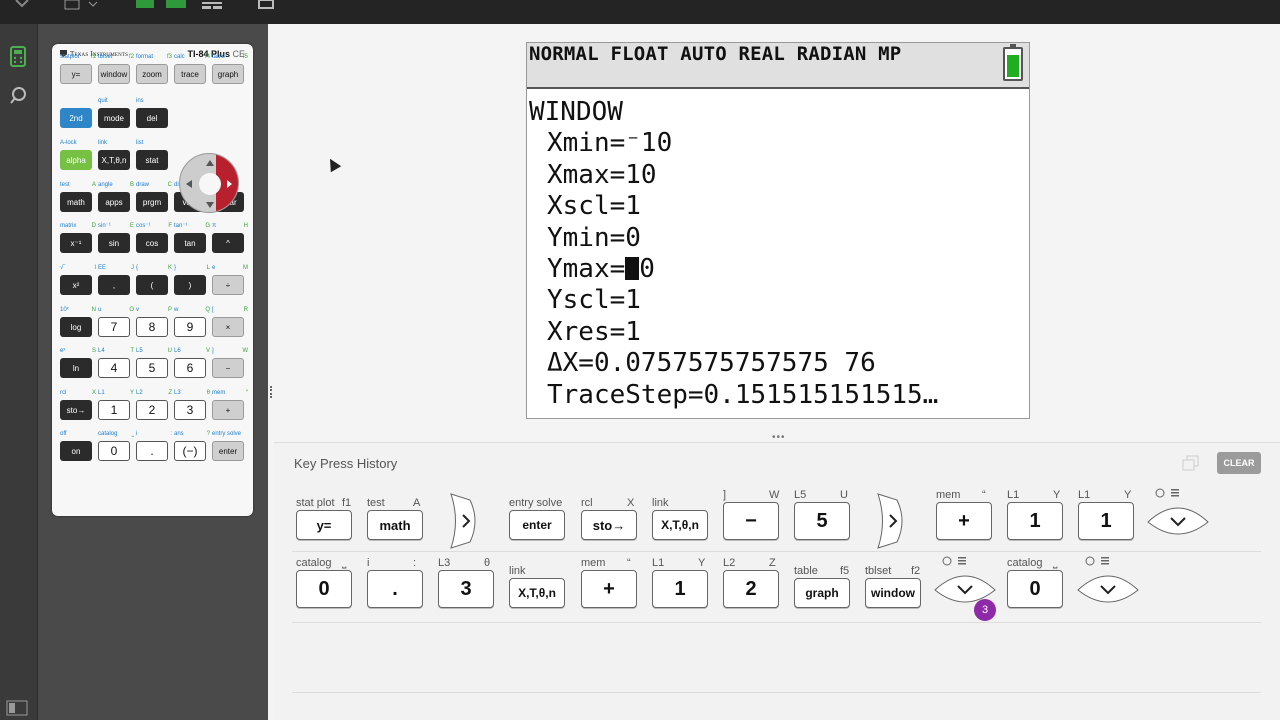  I want to click on history-key-secondary: ], so click(725, 495).